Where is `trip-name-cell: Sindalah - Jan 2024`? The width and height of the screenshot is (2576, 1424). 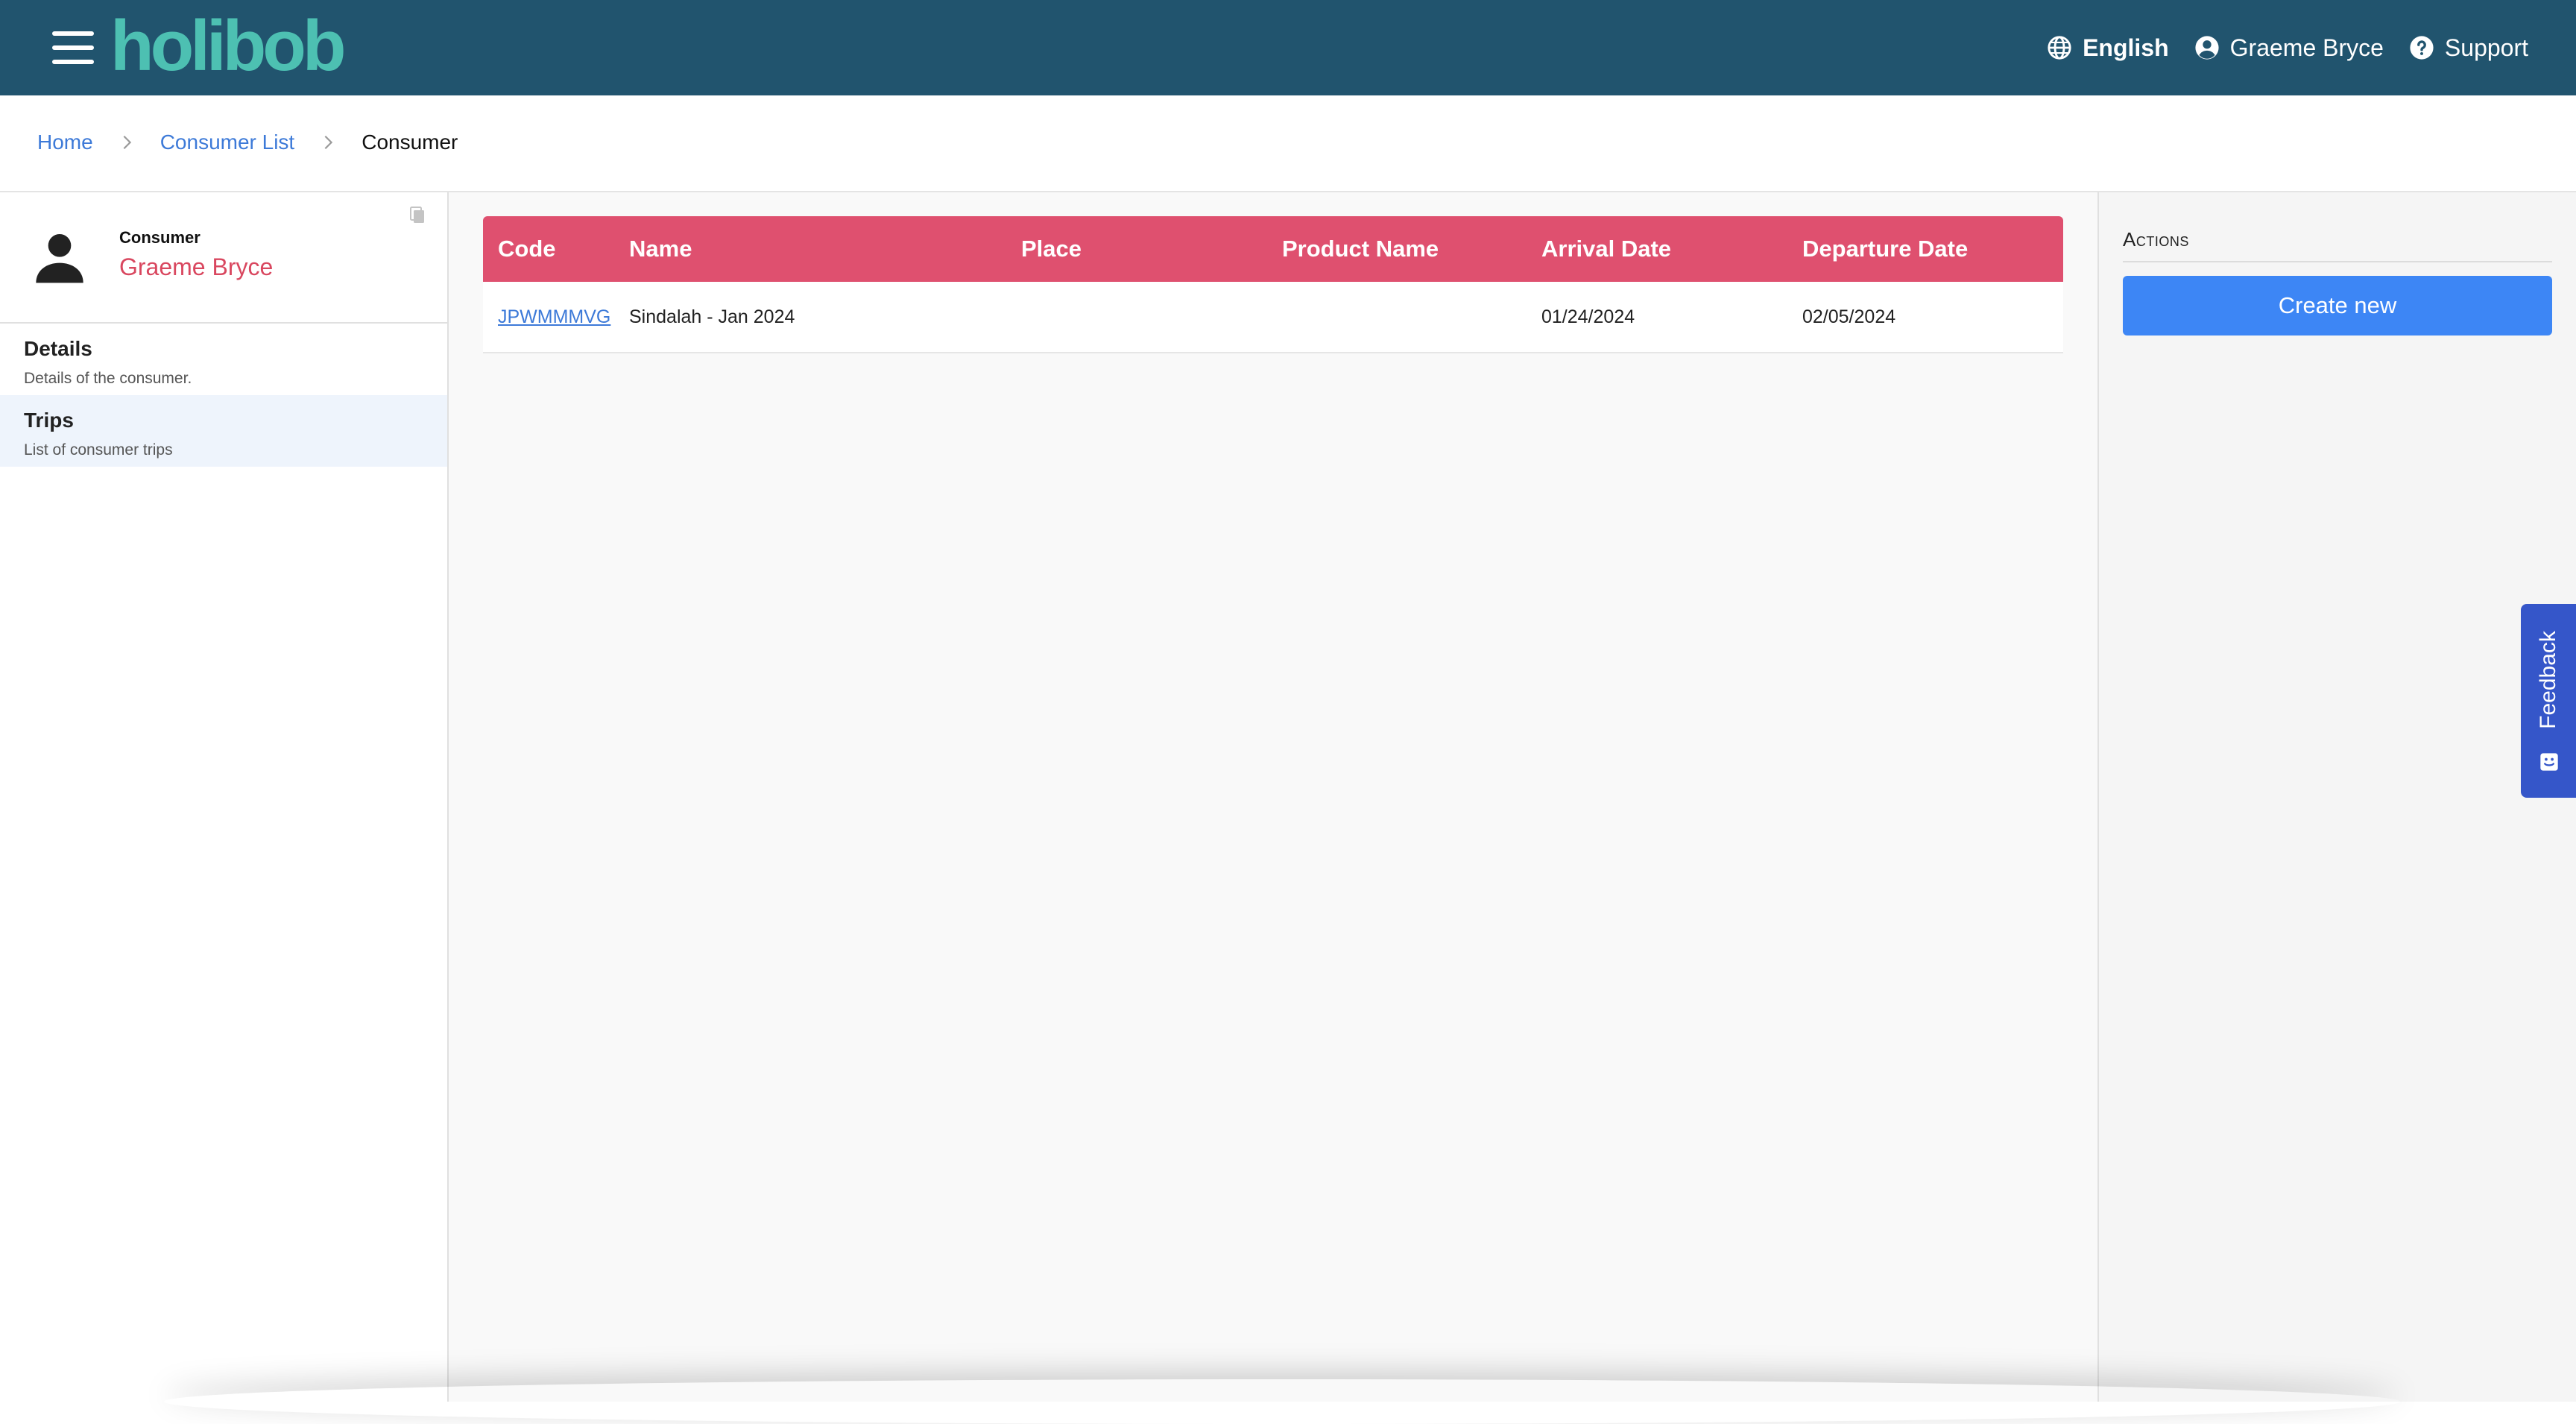 trip-name-cell: Sindalah - Jan 2024 is located at coordinates (712, 316).